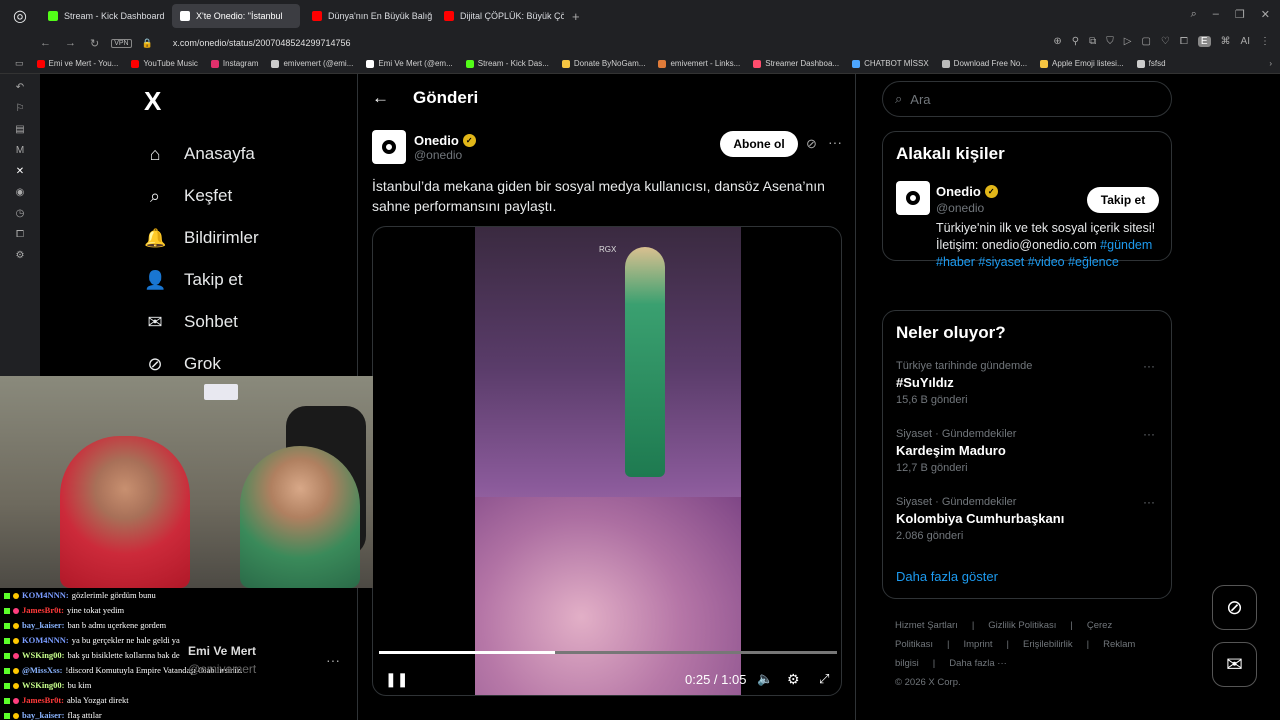  Describe the element at coordinates (20, 108) in the screenshot. I see `bag-icon: ⚐` at that location.